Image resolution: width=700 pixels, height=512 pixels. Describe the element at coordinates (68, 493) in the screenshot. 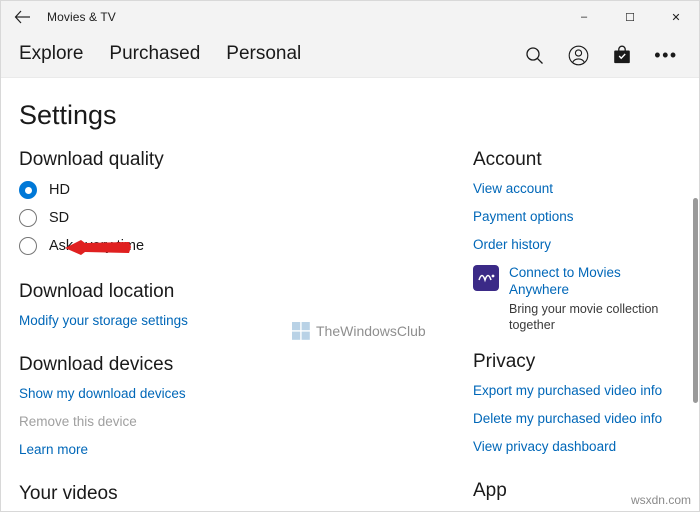

I see `your-videos-heading: Your videos` at that location.